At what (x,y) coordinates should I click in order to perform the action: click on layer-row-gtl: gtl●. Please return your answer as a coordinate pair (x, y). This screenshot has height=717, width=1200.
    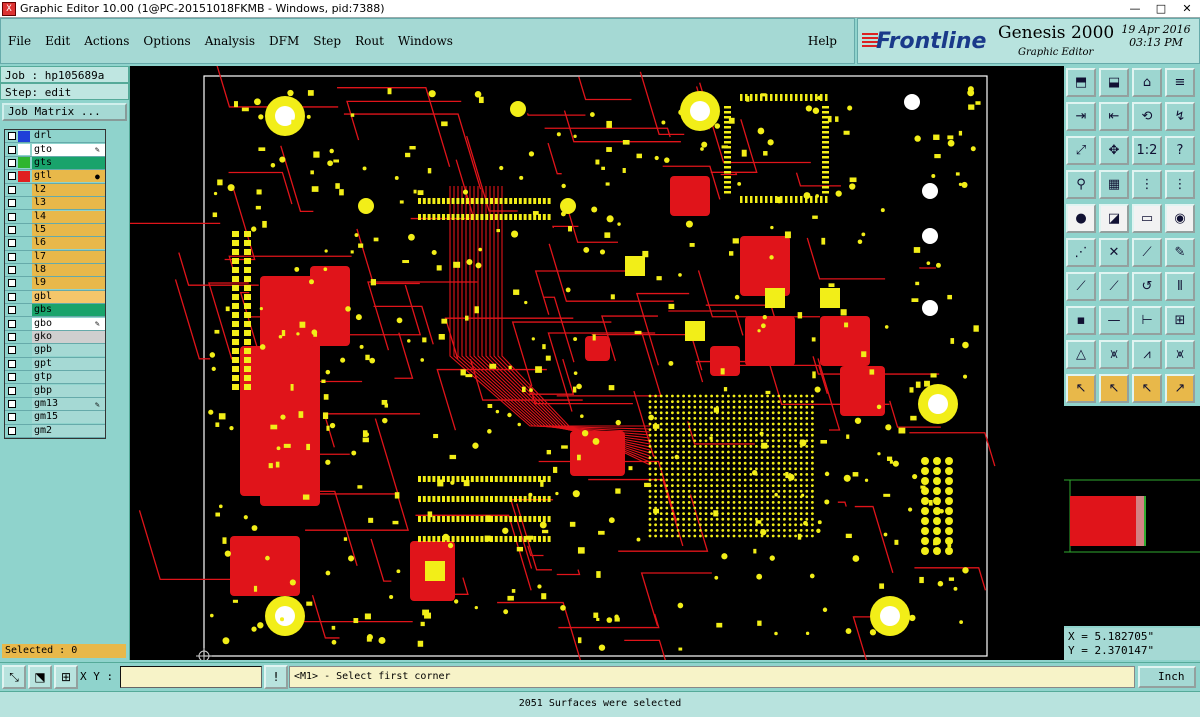
    Looking at the image, I should click on (55, 177).